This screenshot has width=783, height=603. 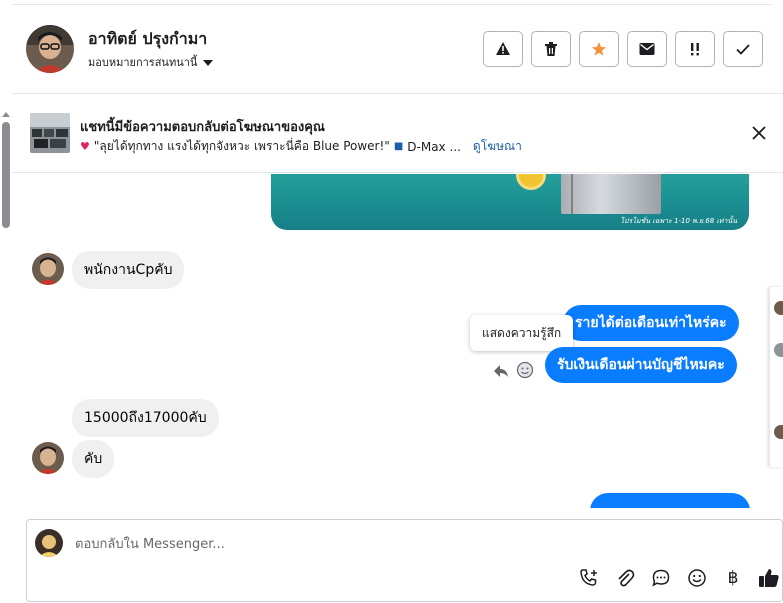 What do you see at coordinates (497, 146) in the screenshot?
I see `view-ad-link: ดูโฆษณา` at bounding box center [497, 146].